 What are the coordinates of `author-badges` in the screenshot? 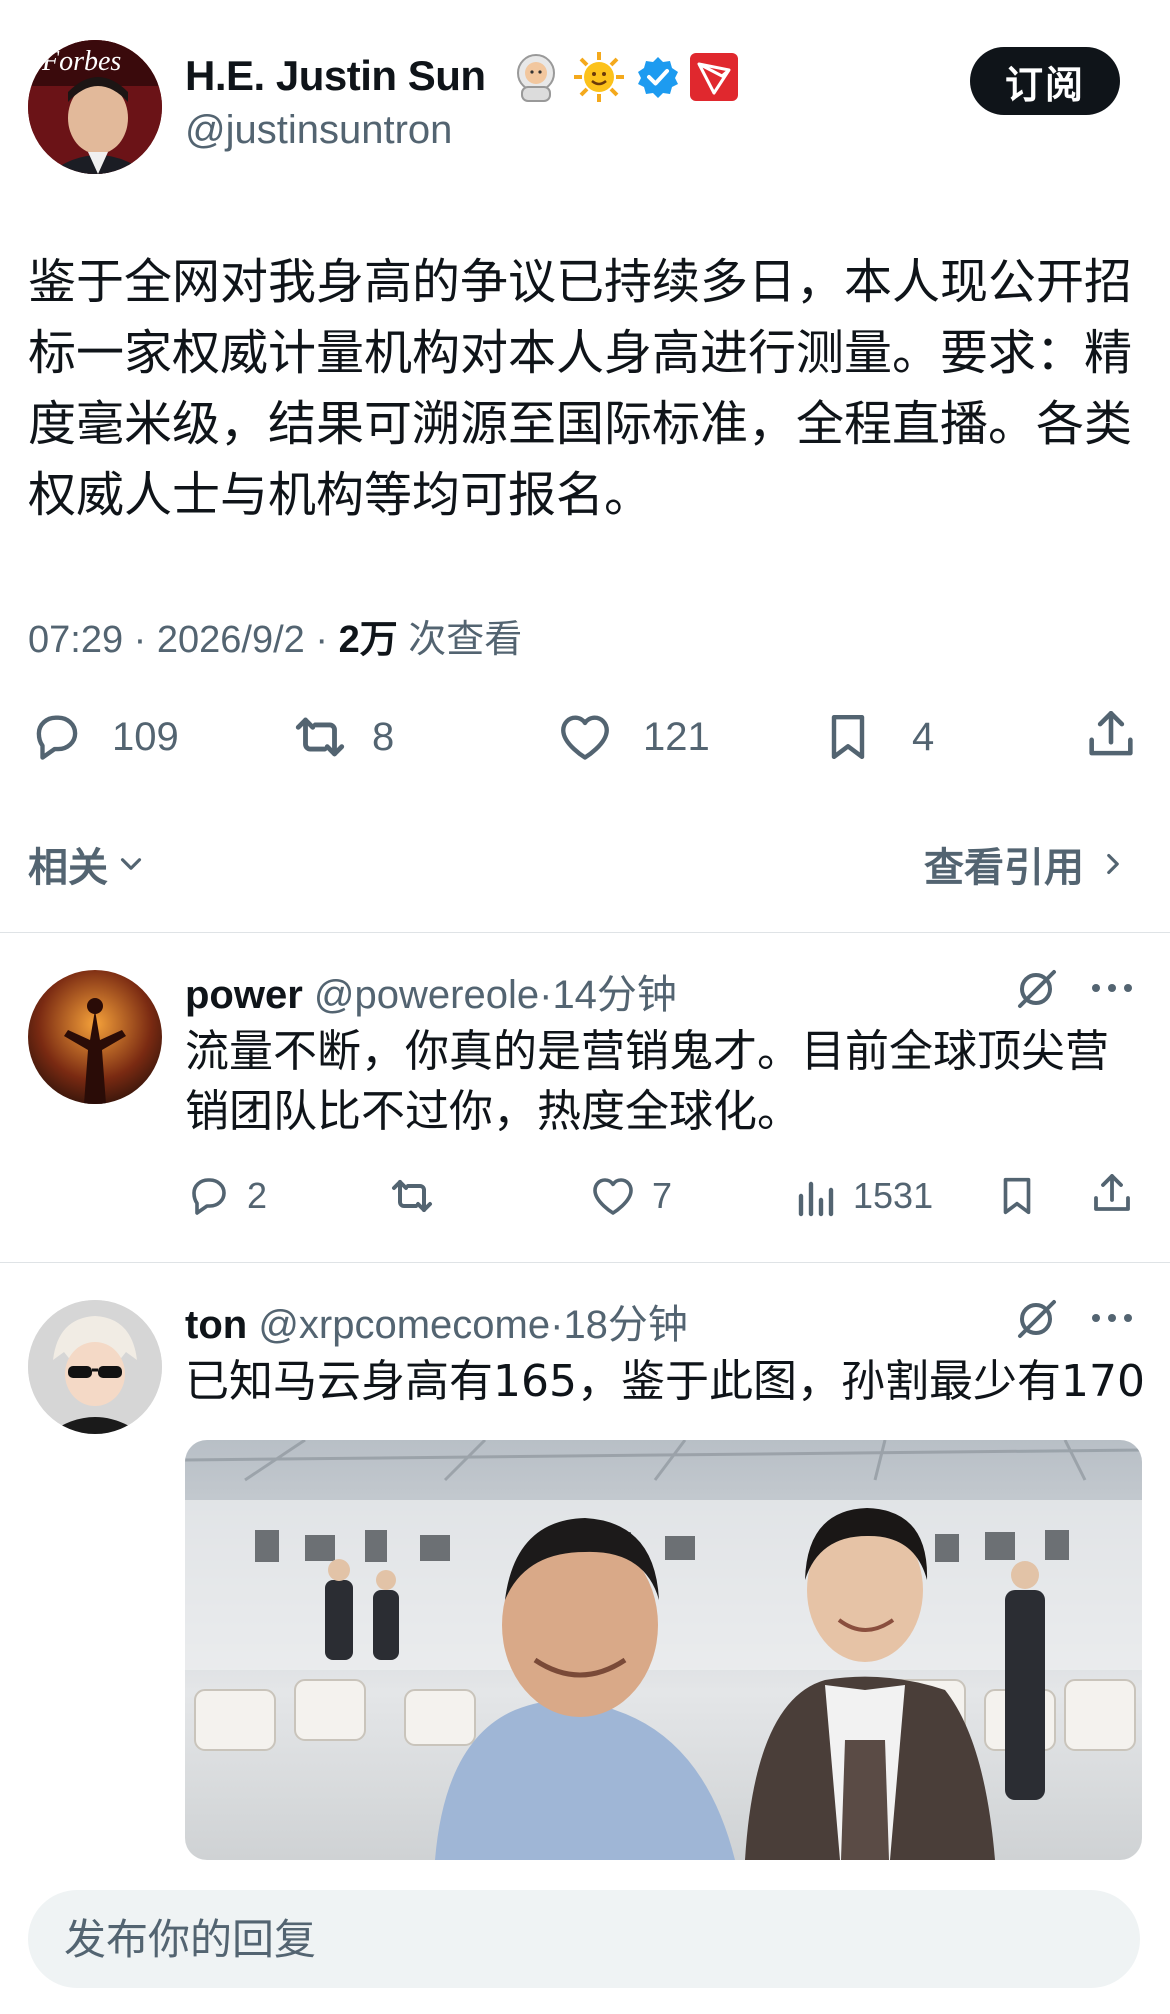 It's located at (624, 77).